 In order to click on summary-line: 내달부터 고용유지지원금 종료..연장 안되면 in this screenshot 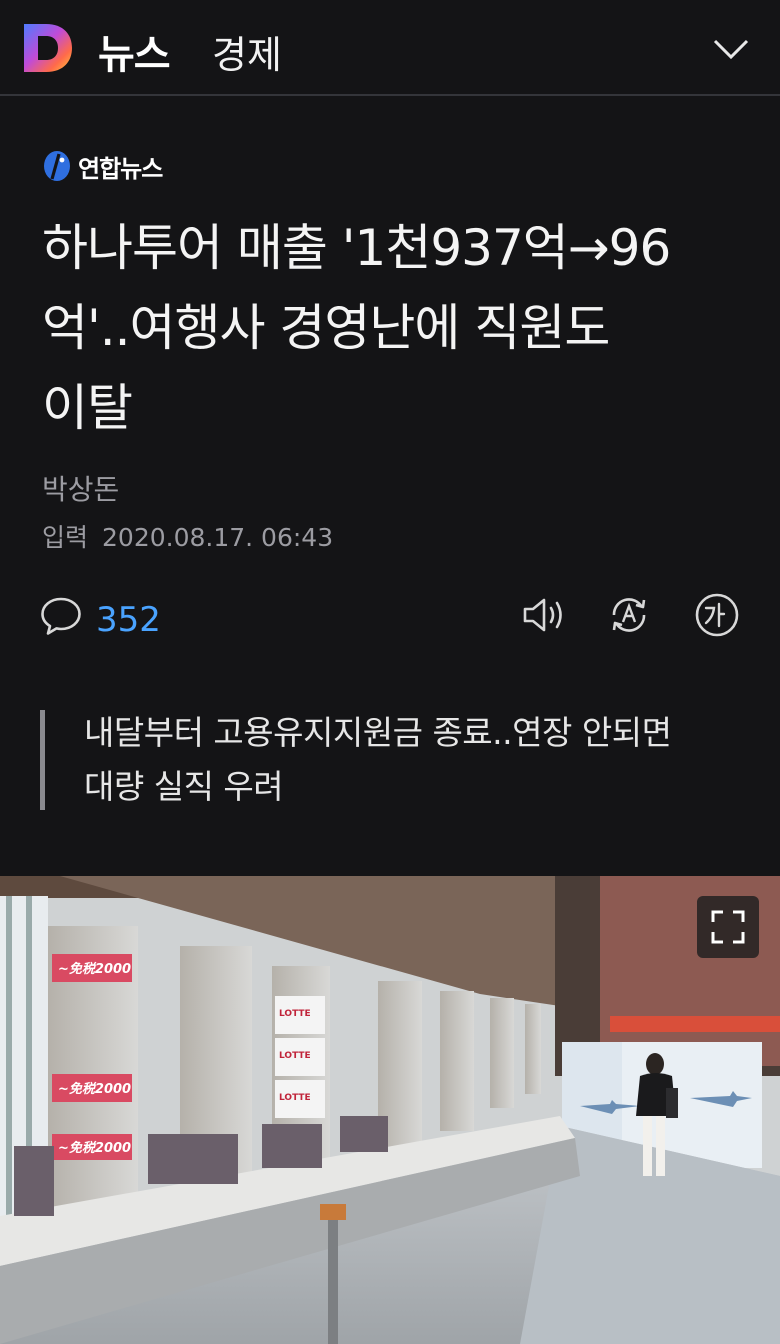, I will do `click(378, 732)`.